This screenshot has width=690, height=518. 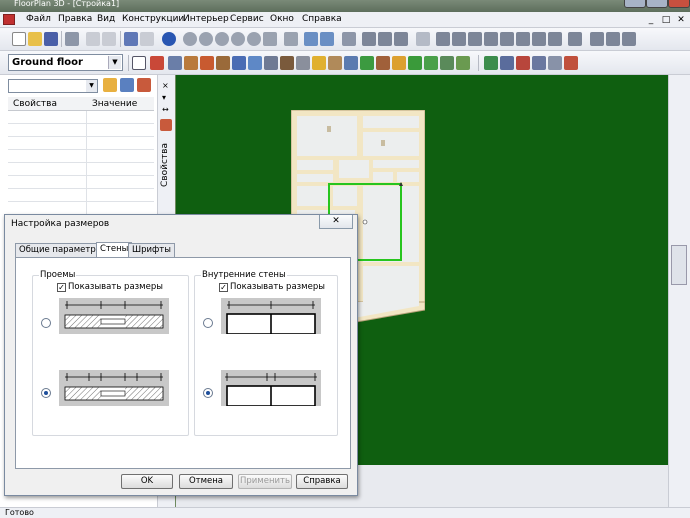 I want to click on maximize-button, so click(x=657, y=4).